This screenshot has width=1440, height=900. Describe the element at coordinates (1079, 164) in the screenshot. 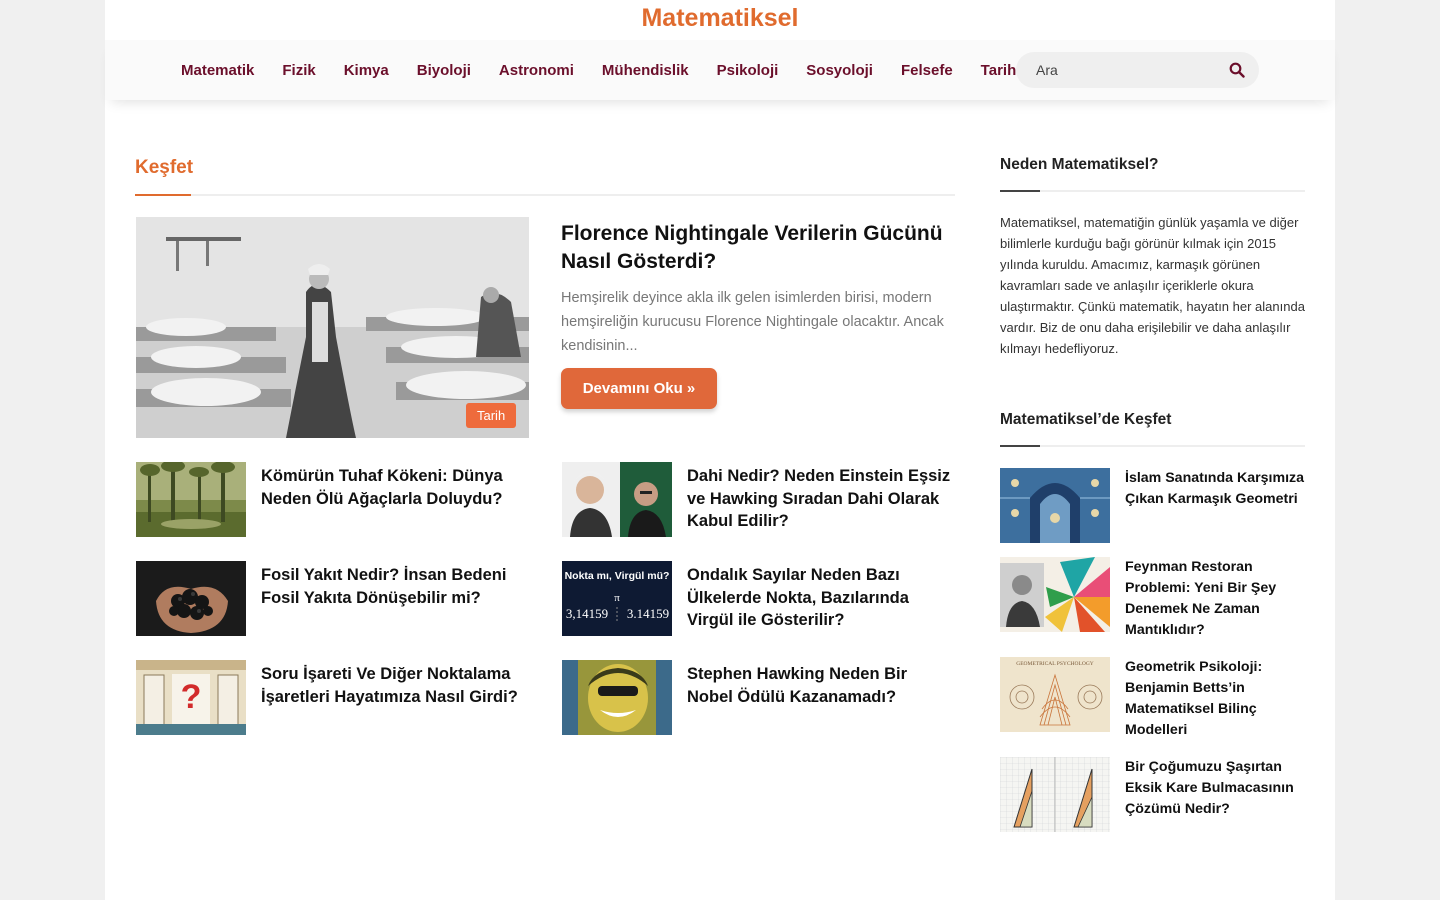

I see `sidebar-about-title: Neden Matematiksel?` at that location.